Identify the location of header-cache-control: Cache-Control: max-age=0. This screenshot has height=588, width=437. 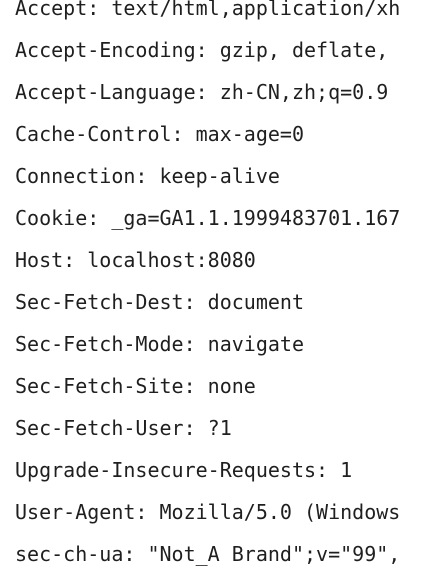
(159, 134).